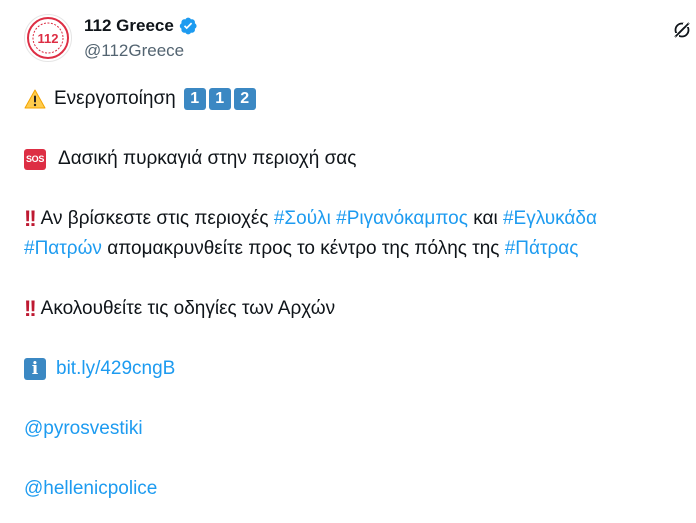  I want to click on areas-text: Αν βρίσκεστε στις περιοχές, so click(154, 218).